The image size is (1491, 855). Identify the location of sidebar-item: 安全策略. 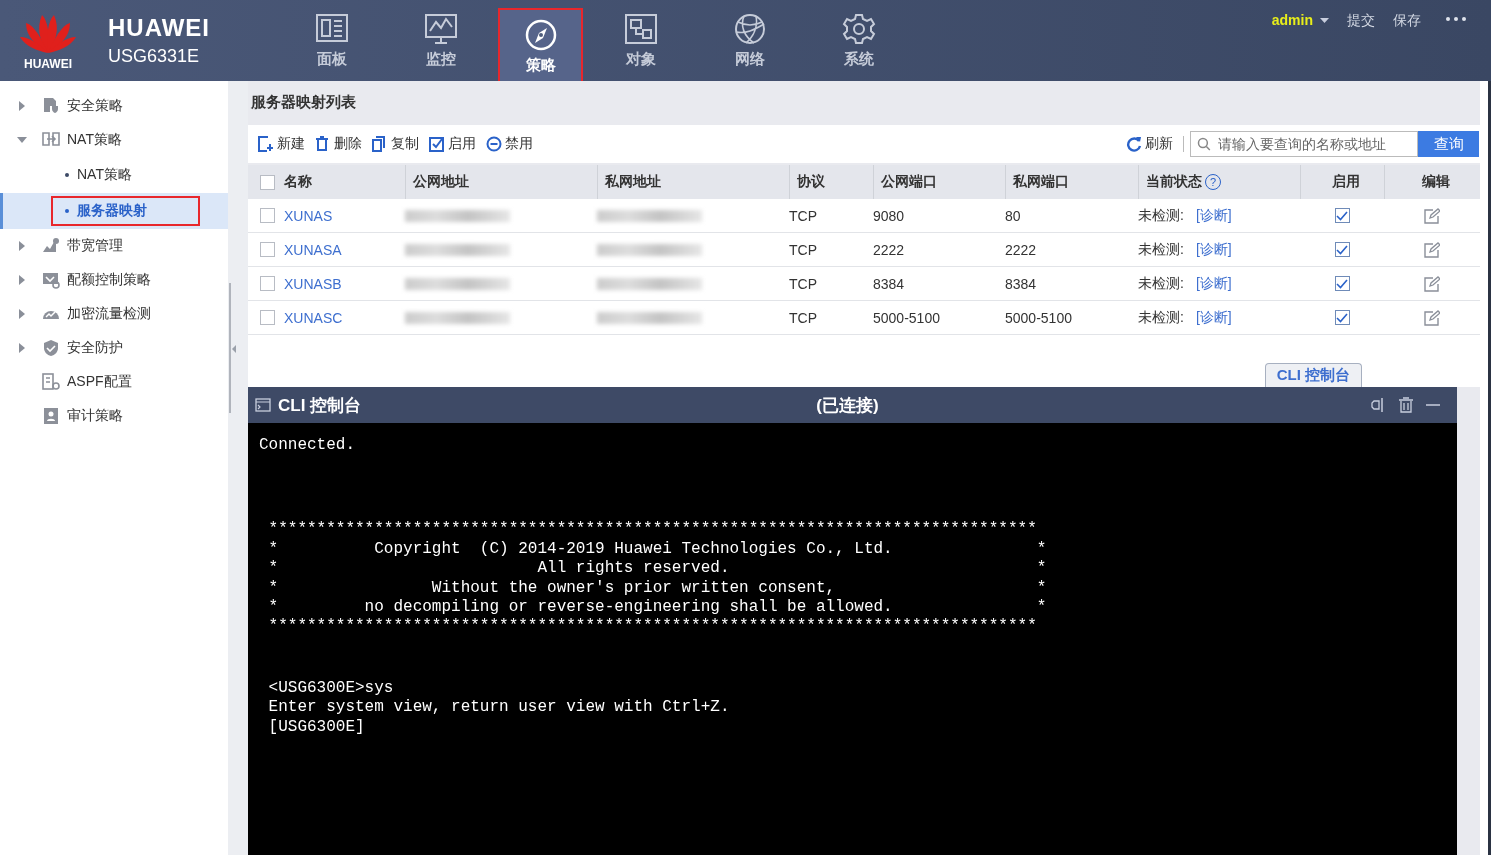
(95, 106).